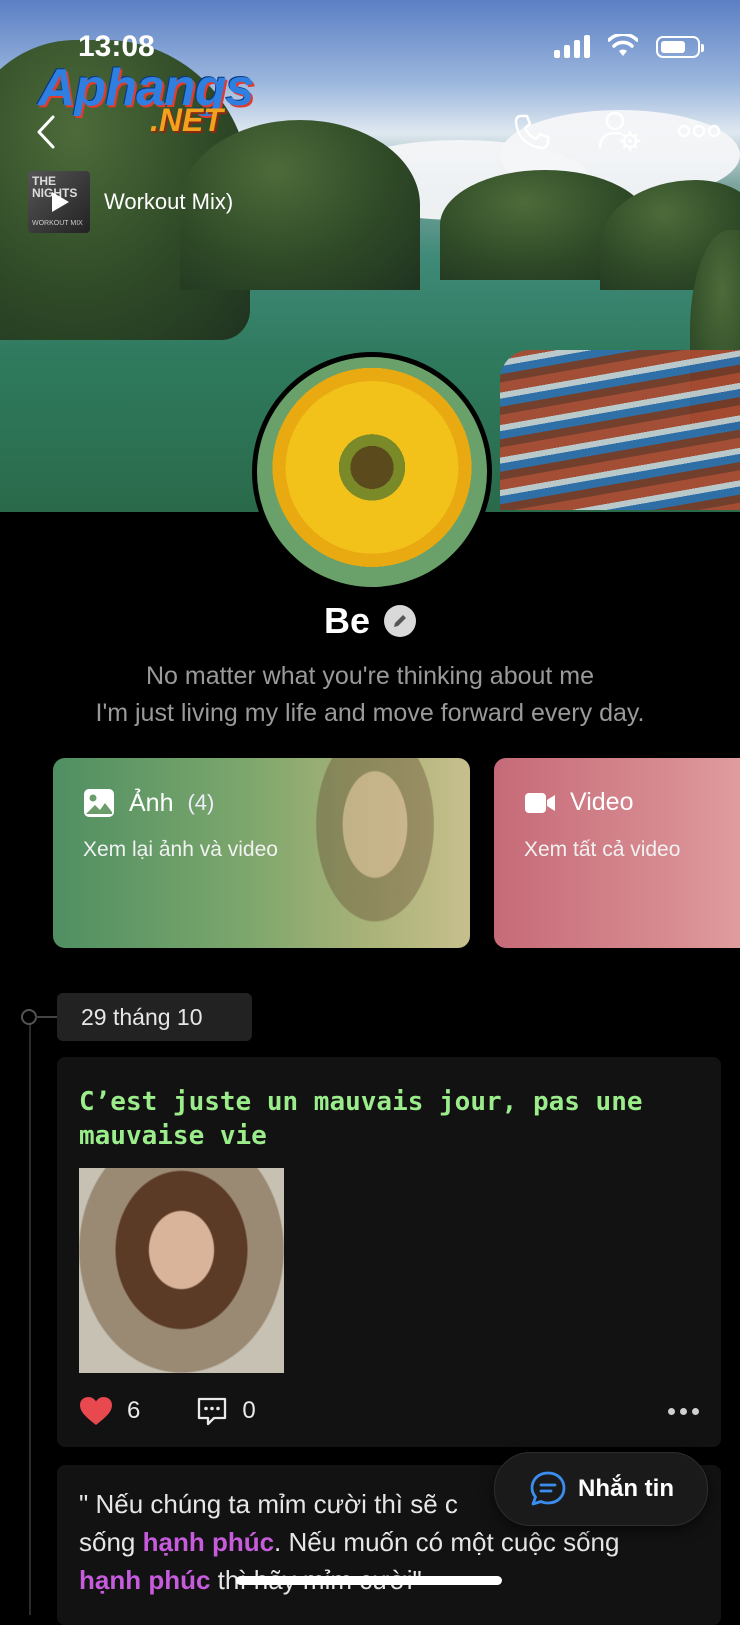 The image size is (740, 1625). I want to click on more-button, so click(699, 131).